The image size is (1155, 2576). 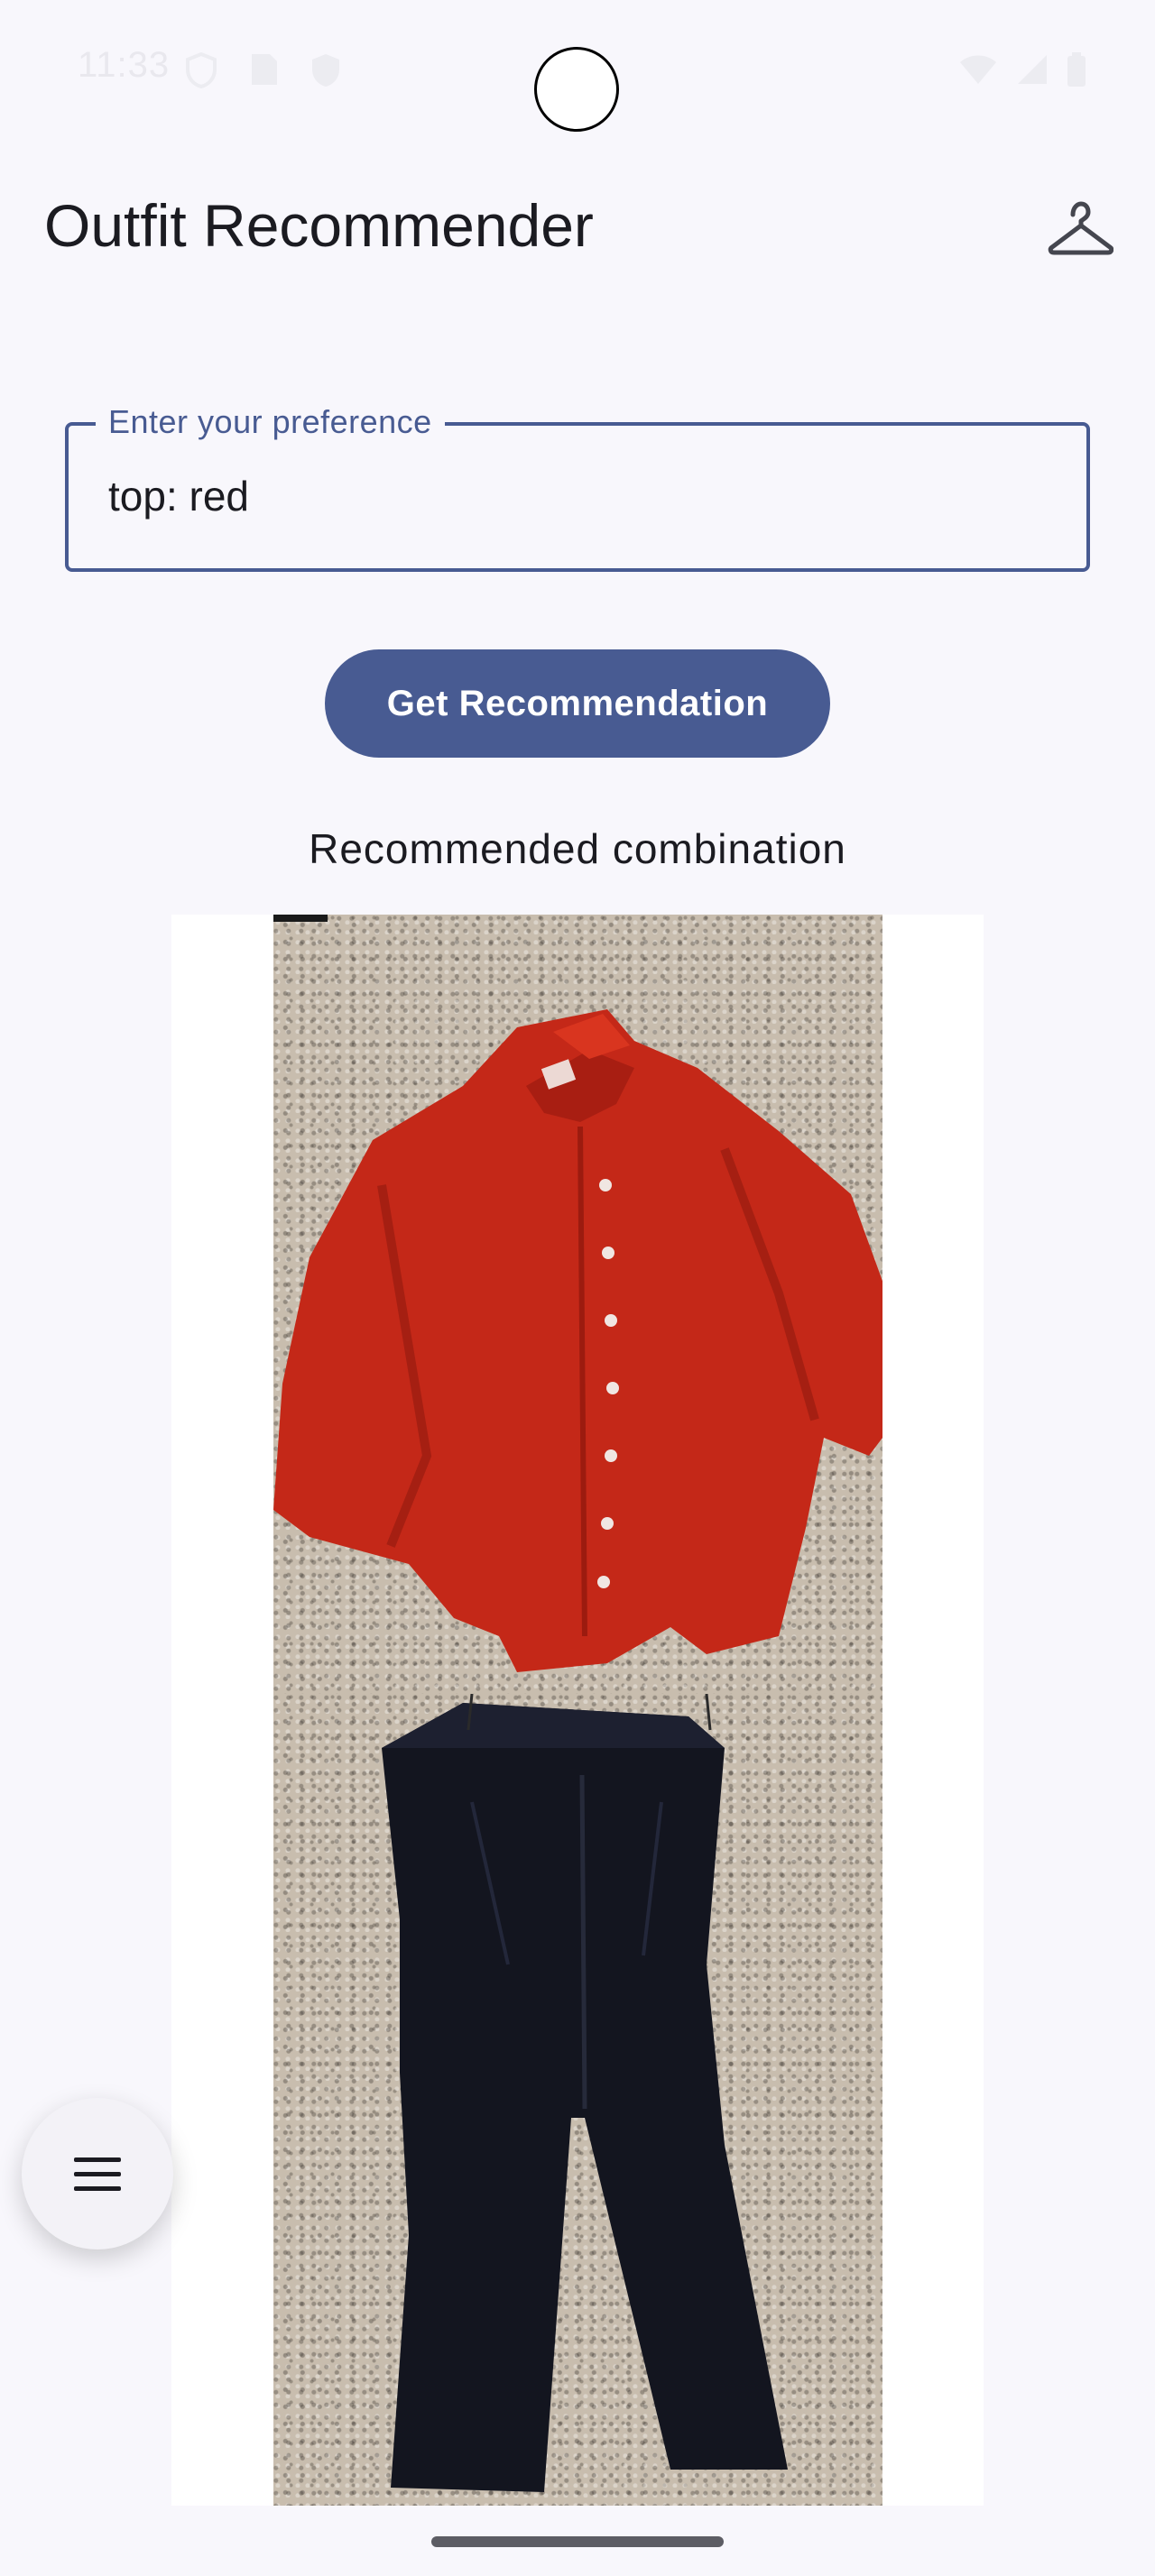 I want to click on sim-icon, so click(x=264, y=69).